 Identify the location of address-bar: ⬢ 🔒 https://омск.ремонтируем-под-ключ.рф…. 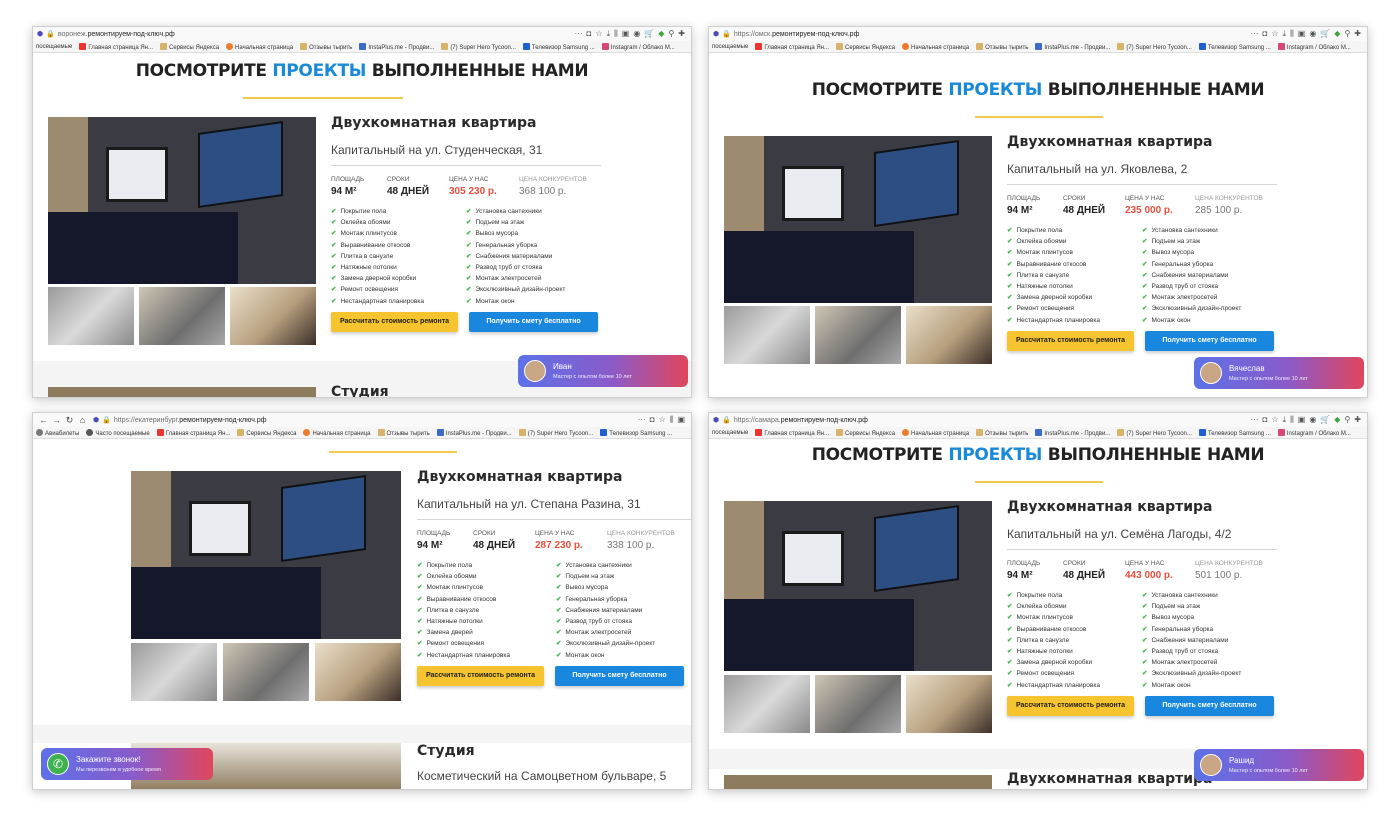
(1038, 34).